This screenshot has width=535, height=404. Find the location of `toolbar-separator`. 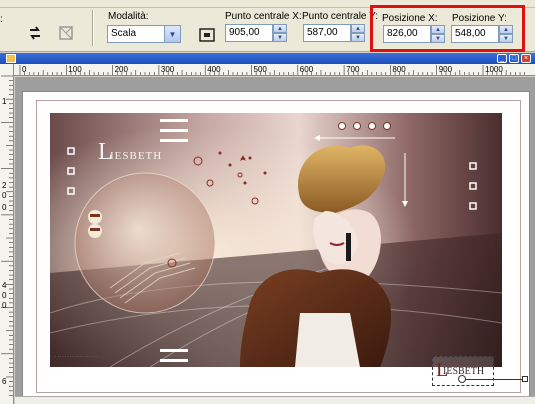

toolbar-separator is located at coordinates (93, 28).